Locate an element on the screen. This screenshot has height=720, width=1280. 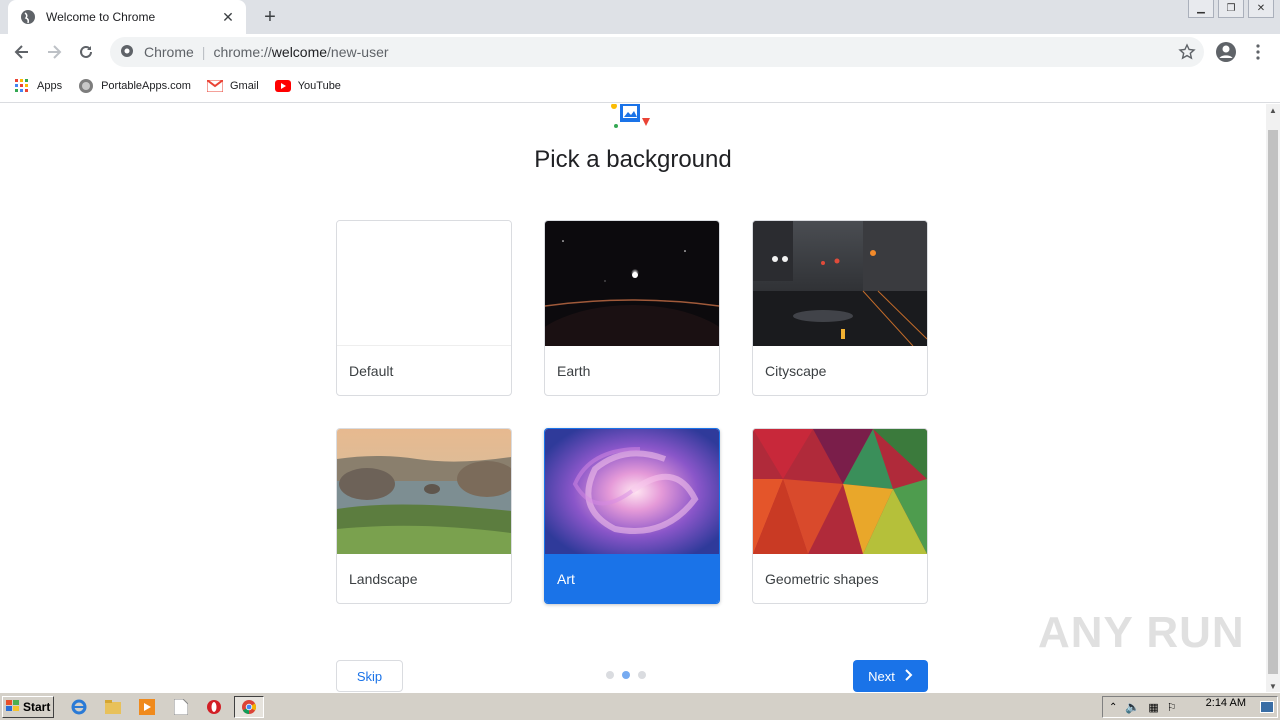
new-tab-button: + is located at coordinates (270, 17).